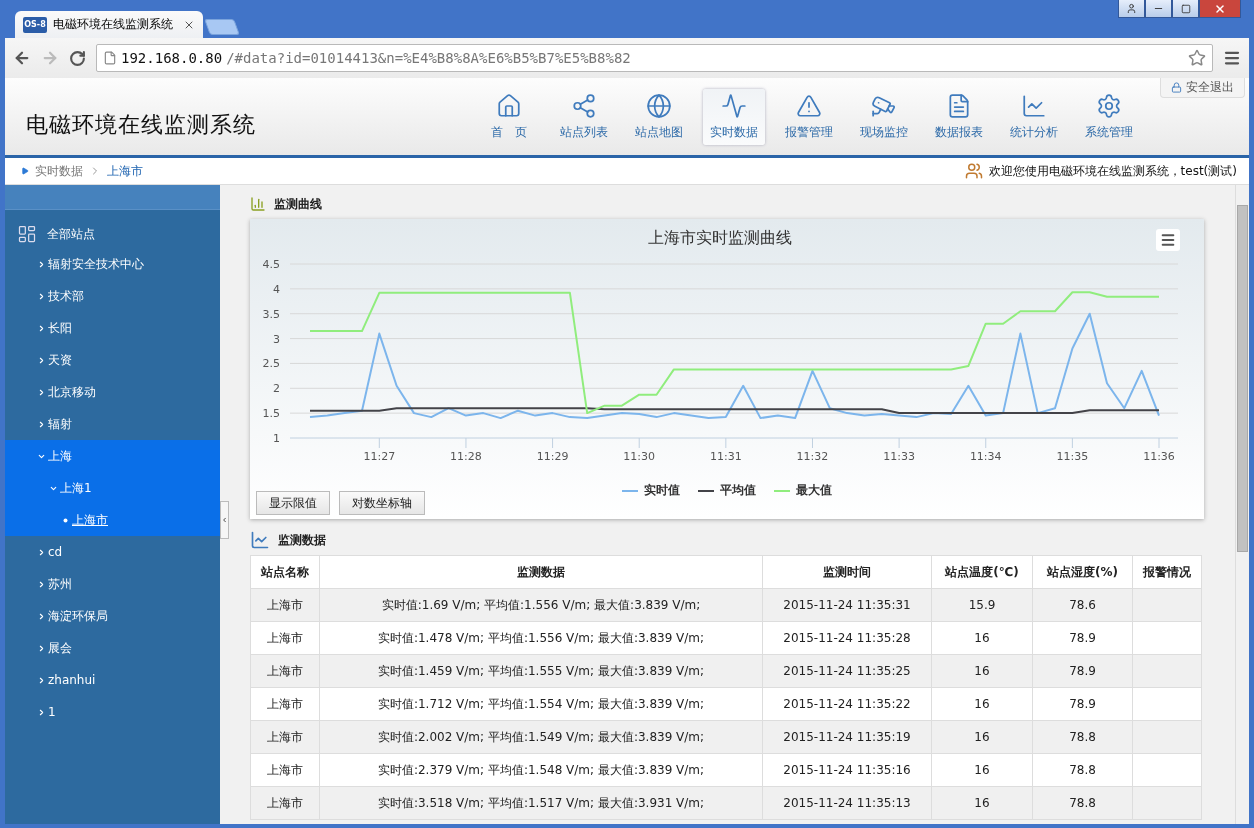 Image resolution: width=1254 pixels, height=828 pixels. I want to click on nav-item: 实时数据, so click(734, 116).